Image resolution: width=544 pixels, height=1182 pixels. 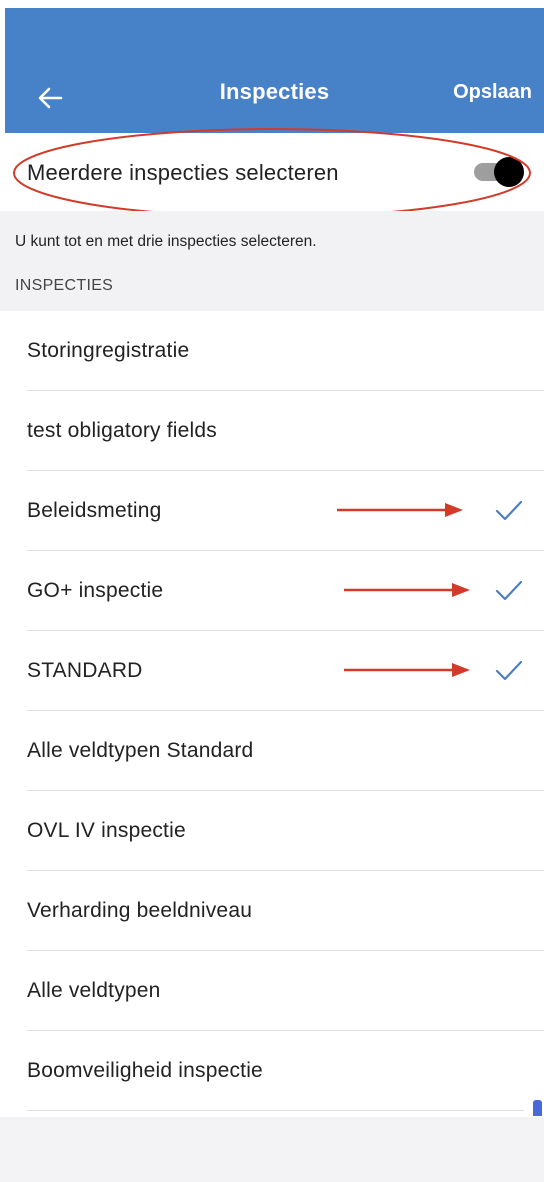 What do you see at coordinates (94, 990) in the screenshot?
I see `list-item-label: Alle veldtypen` at bounding box center [94, 990].